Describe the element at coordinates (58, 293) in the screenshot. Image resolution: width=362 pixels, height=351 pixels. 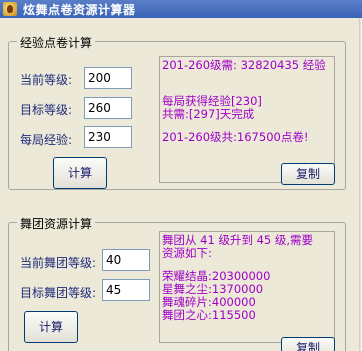
I see `target-team-level-label: 目标舞团等级:` at that location.